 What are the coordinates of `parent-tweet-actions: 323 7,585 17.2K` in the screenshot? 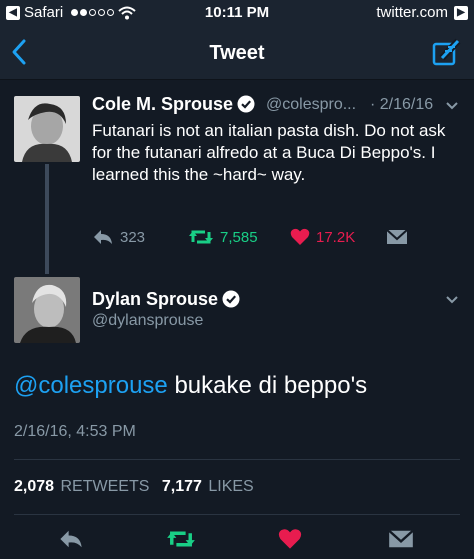 It's located at (257, 240).